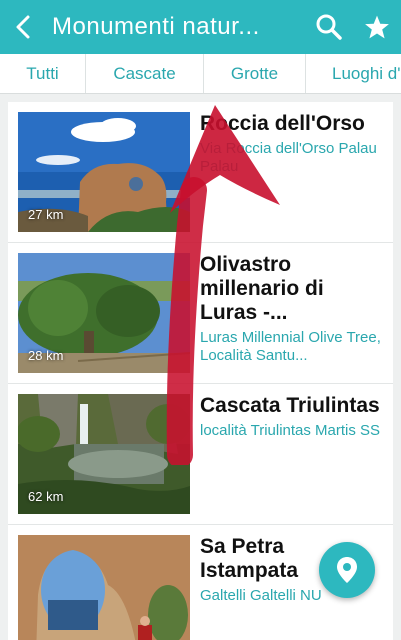  Describe the element at coordinates (145, 73) in the screenshot. I see `tab-cascate: Cascate` at that location.